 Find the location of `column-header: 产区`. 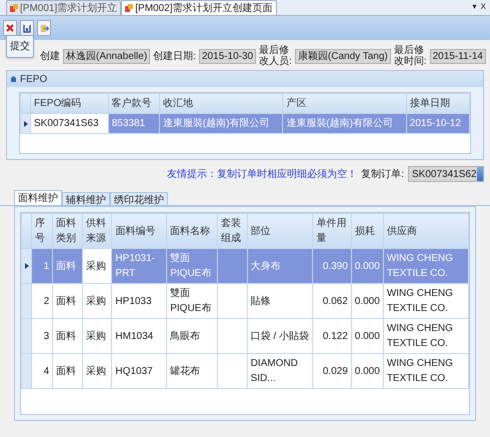

column-header: 产区 is located at coordinates (344, 104).